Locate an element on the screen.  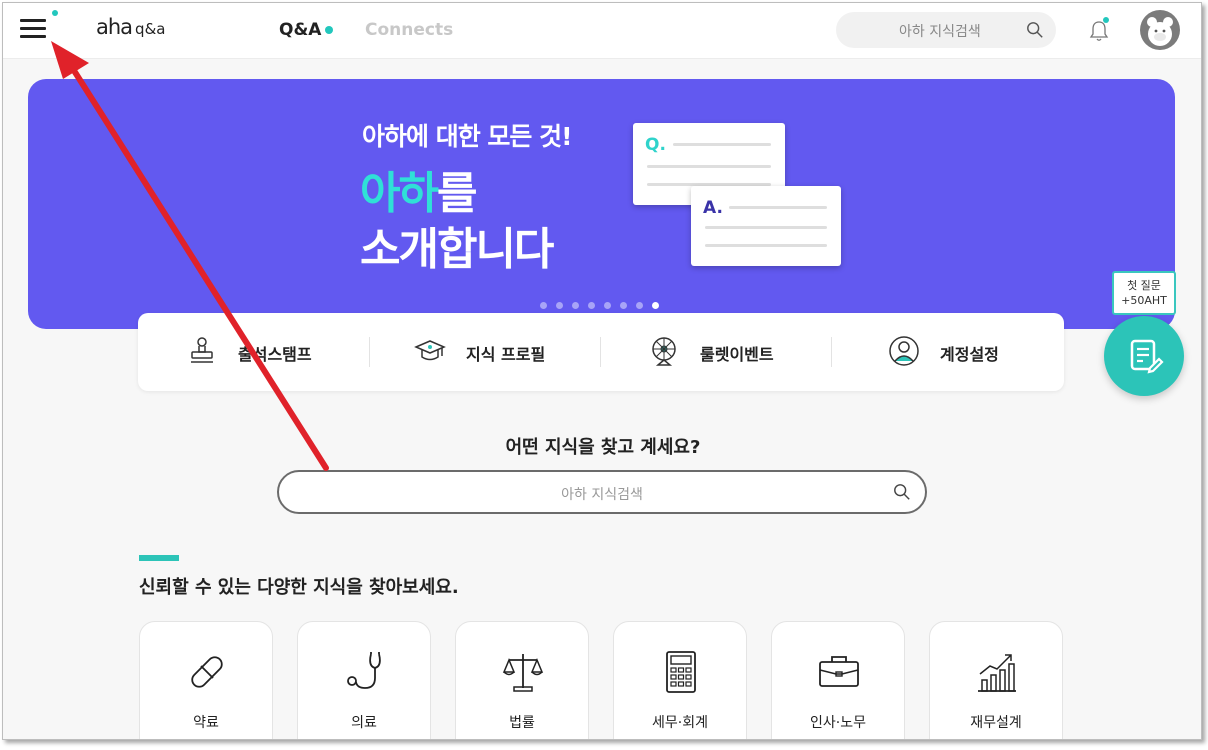
category-card-medical: 의료 is located at coordinates (364, 680).